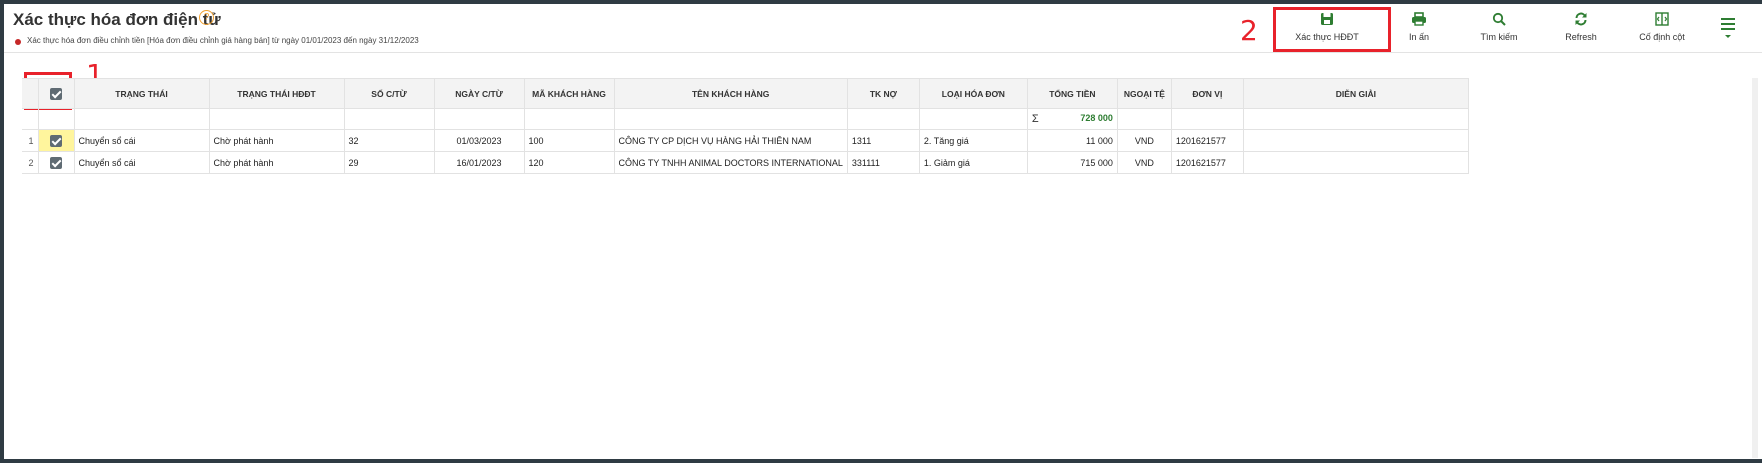 This screenshot has height=463, width=1762. Describe the element at coordinates (30, 93) in the screenshot. I see `rownum-header` at that location.